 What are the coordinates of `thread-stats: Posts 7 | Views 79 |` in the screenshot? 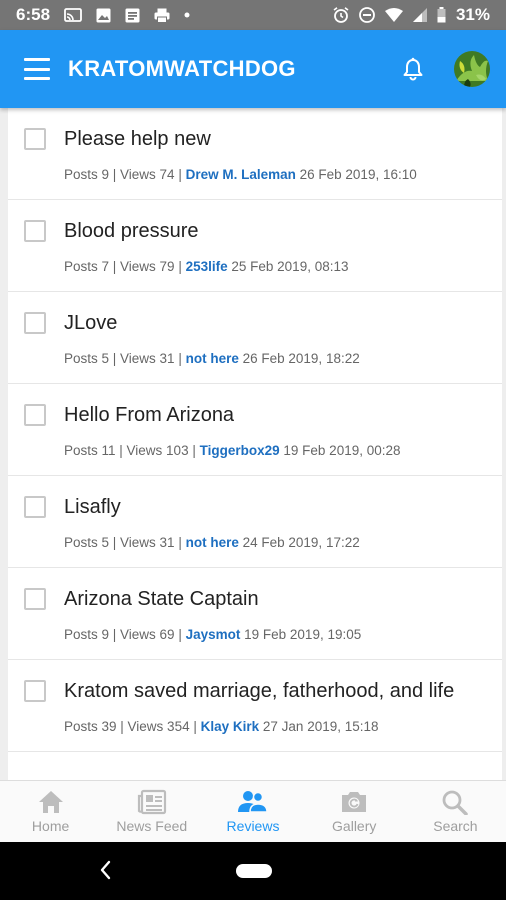 It's located at (123, 266).